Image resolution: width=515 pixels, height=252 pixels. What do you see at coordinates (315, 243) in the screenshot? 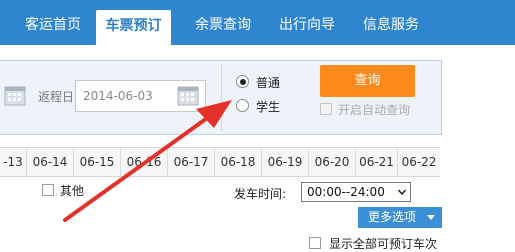
I see `show-all-checkbox` at bounding box center [315, 243].